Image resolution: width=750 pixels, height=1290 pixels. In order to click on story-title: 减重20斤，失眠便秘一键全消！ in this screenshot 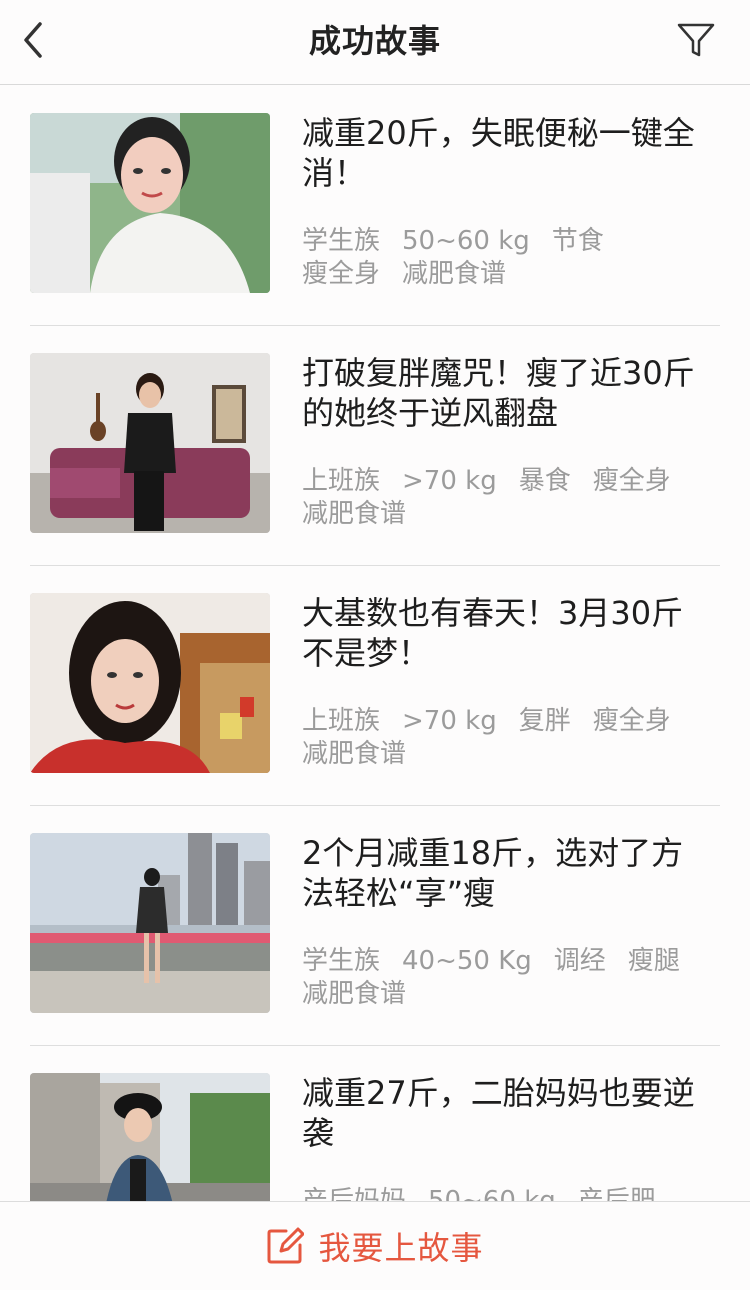, I will do `click(498, 153)`.